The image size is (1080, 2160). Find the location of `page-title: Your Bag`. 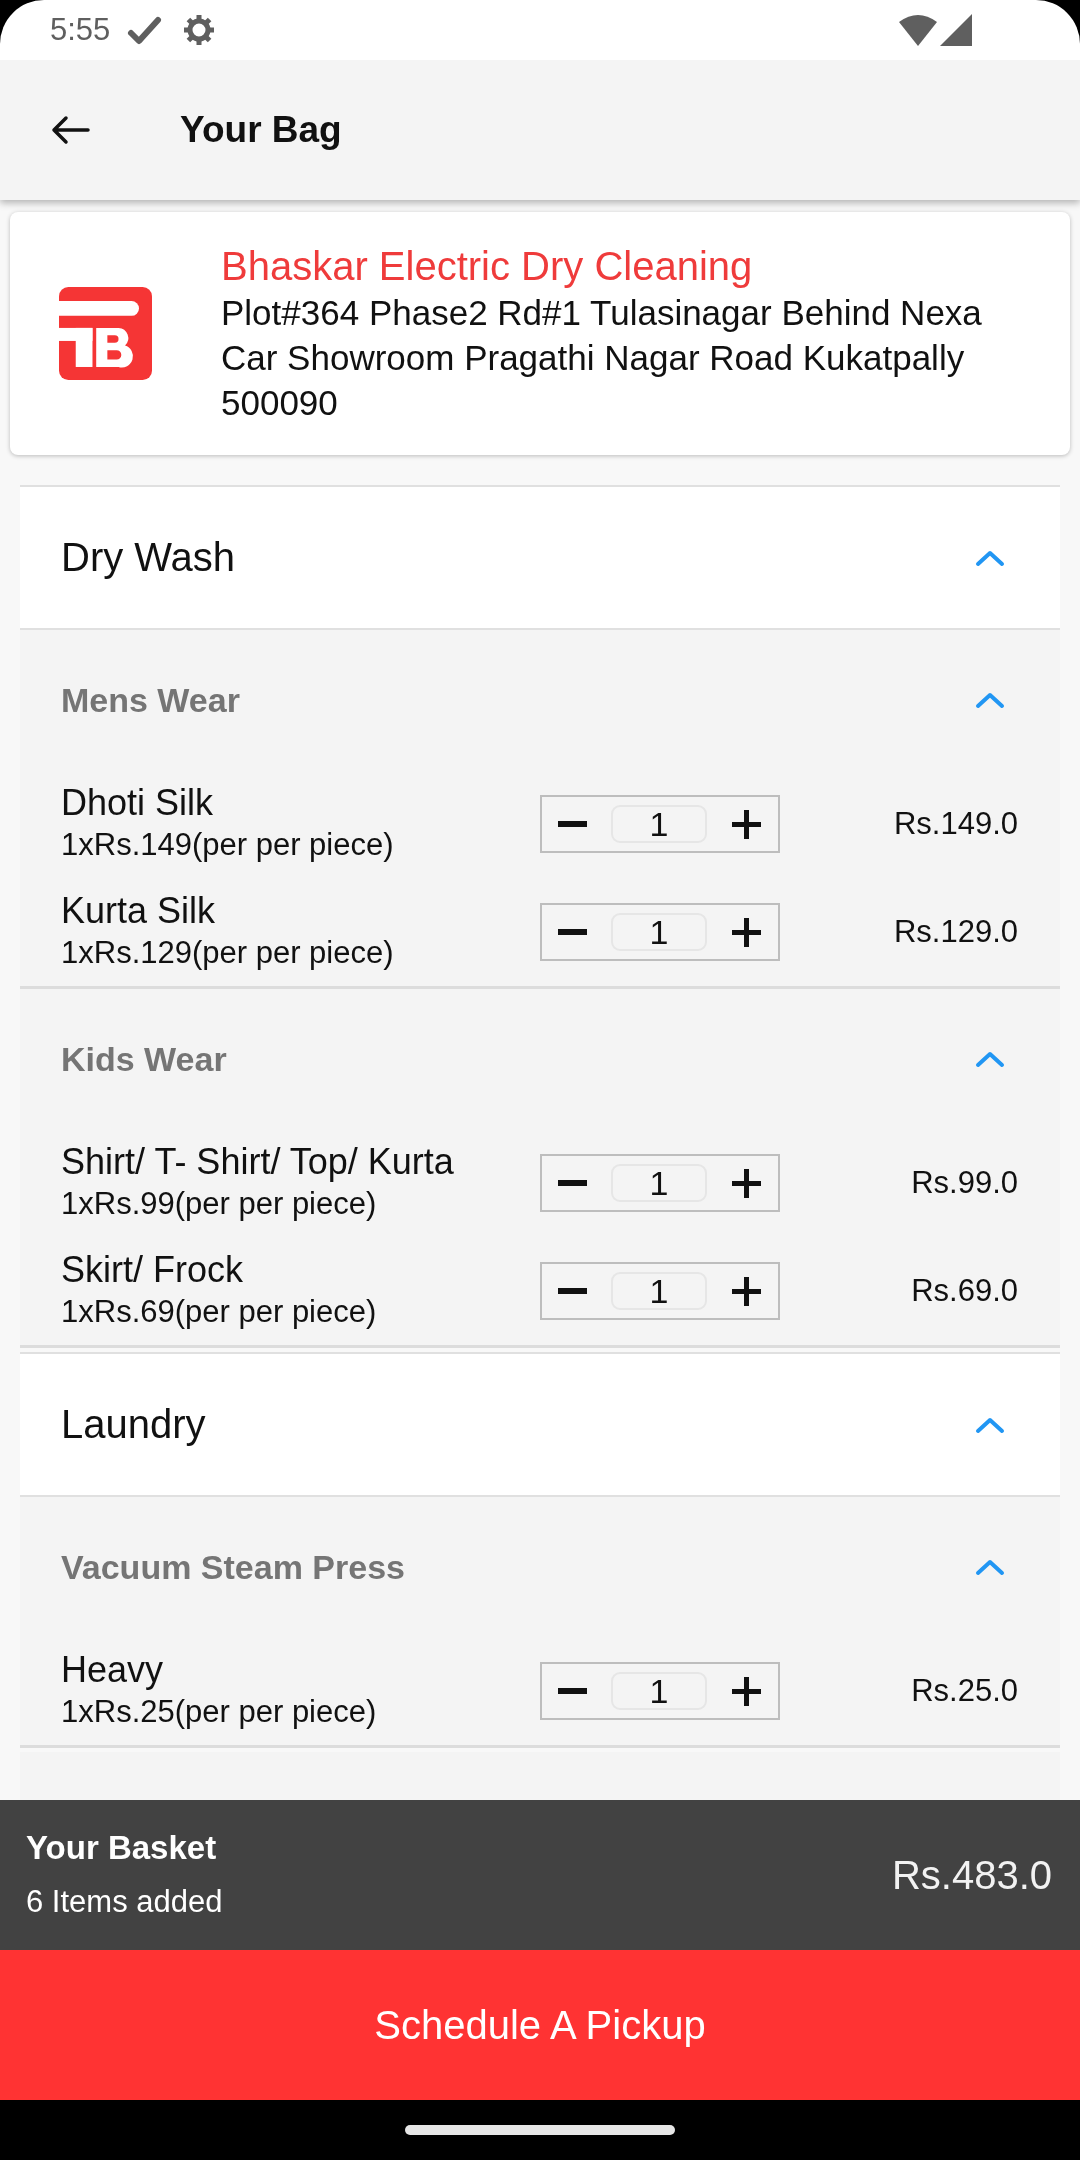

page-title: Your Bag is located at coordinates (261, 130).